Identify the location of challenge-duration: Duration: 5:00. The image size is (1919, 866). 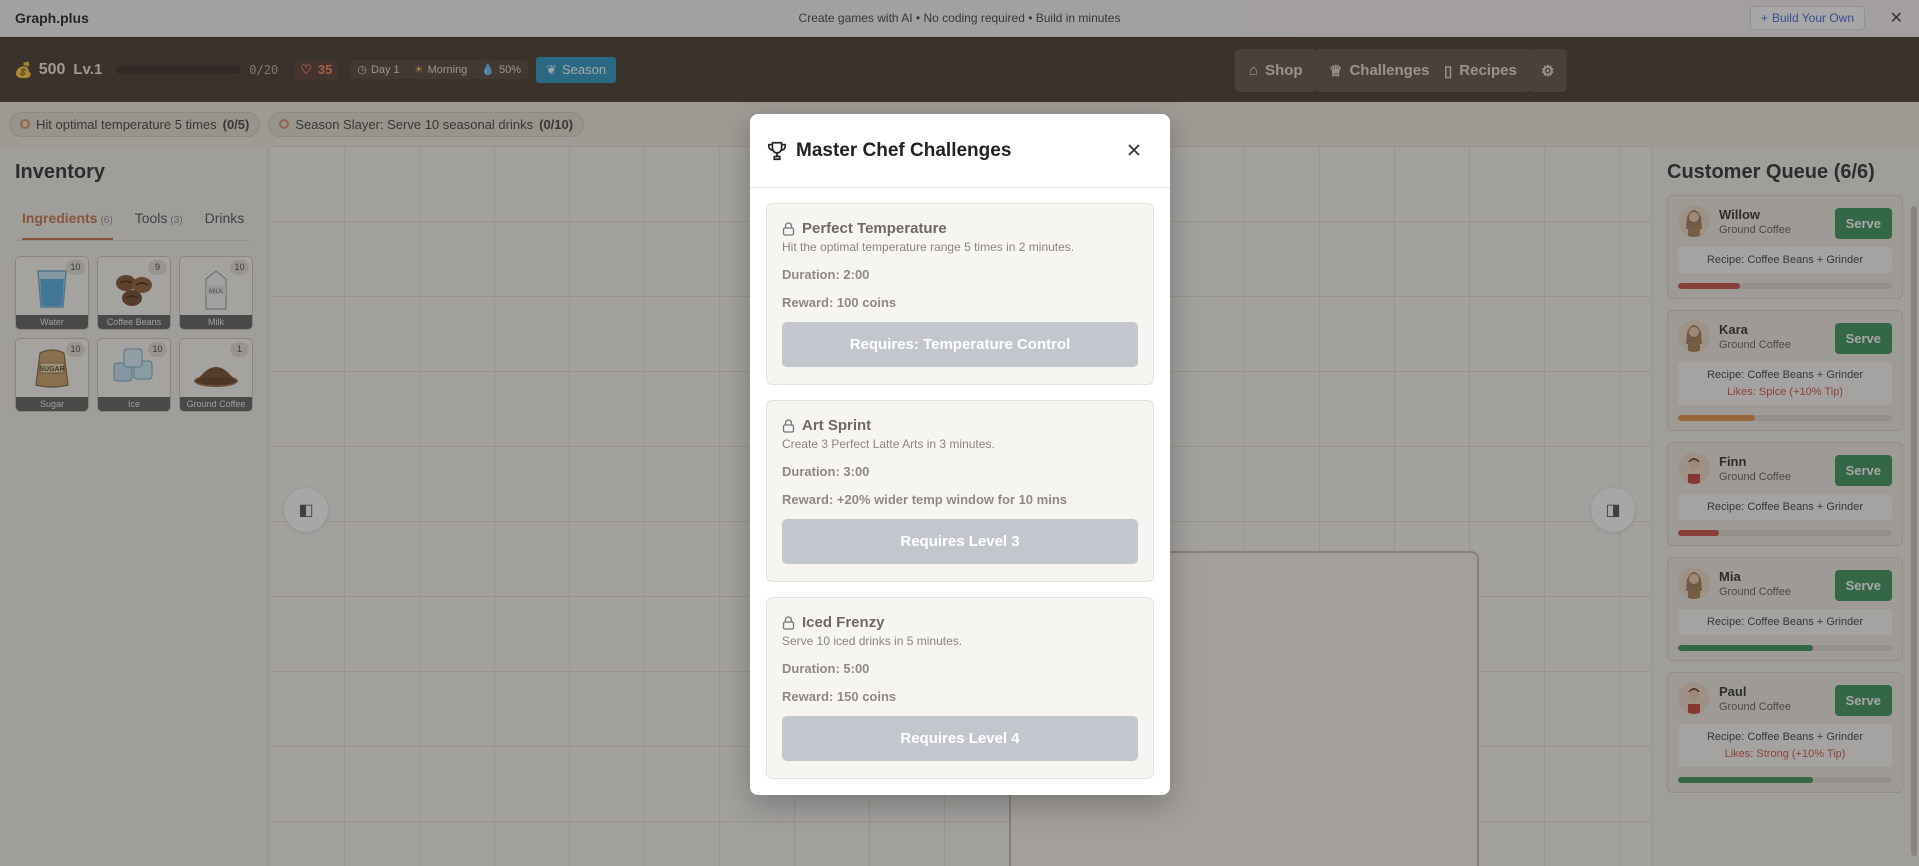
(826, 668).